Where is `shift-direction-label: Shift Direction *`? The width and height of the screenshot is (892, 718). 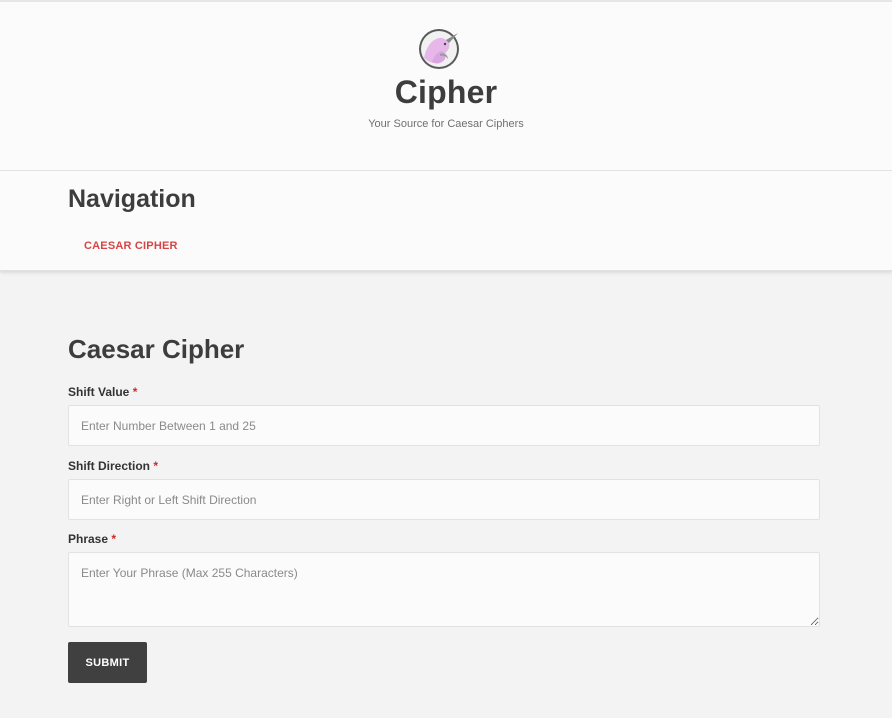 shift-direction-label: Shift Direction * is located at coordinates (113, 466).